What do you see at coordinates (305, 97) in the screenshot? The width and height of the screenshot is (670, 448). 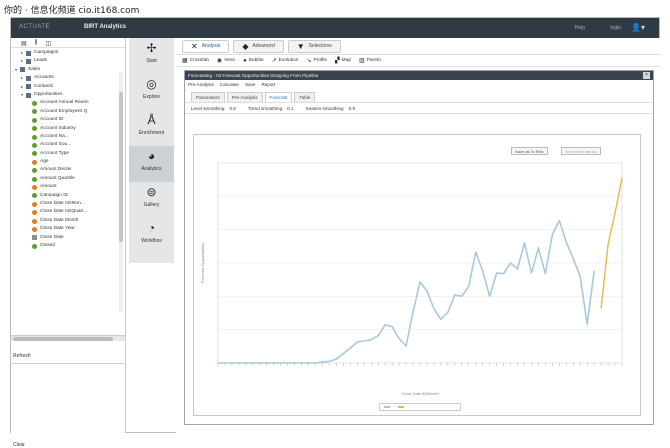 I see `dialog-tab-table: Table` at bounding box center [305, 97].